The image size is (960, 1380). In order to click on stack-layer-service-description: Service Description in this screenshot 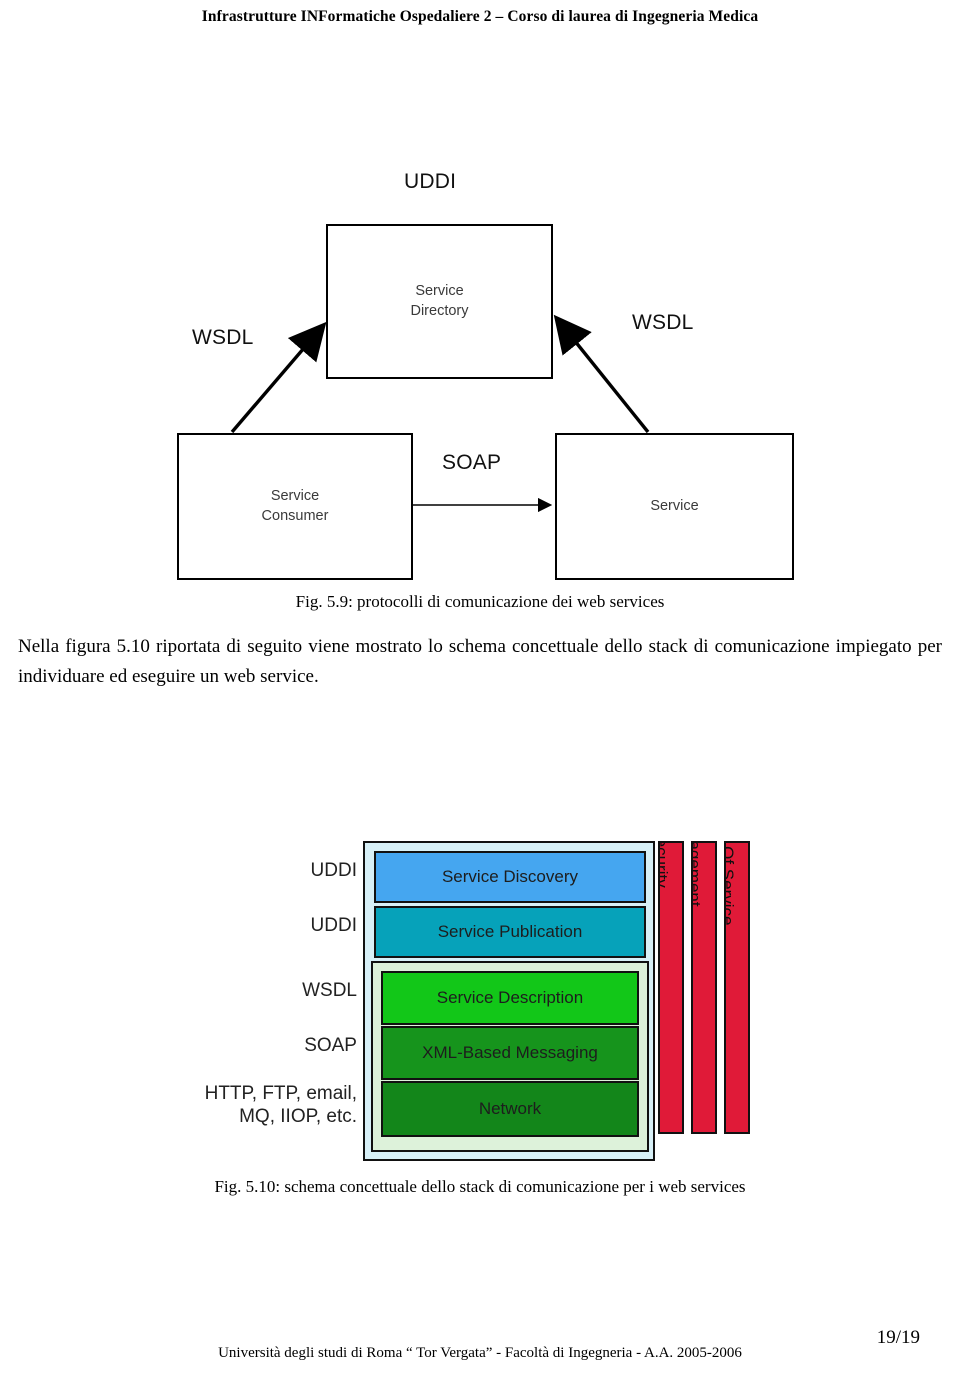, I will do `click(510, 998)`.